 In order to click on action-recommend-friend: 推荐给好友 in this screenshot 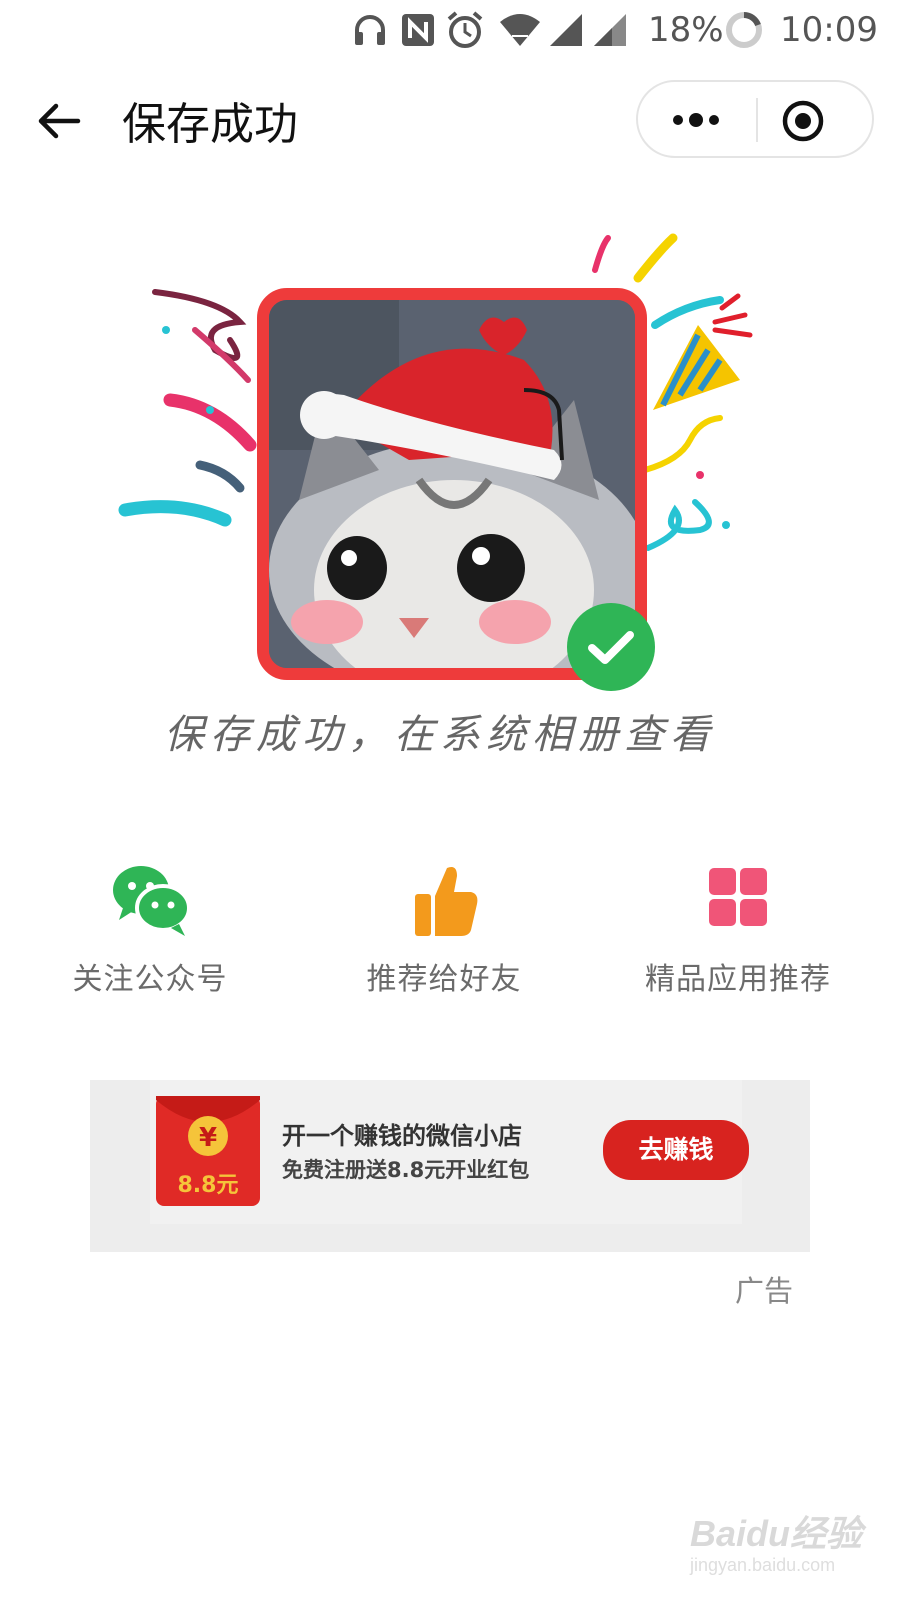, I will do `click(444, 930)`.